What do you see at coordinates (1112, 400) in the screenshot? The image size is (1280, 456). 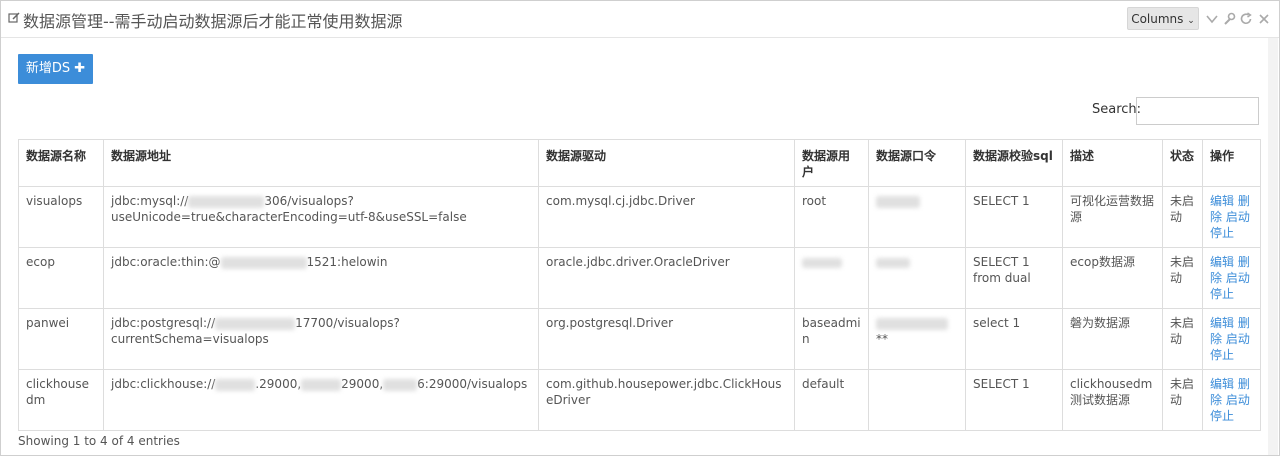 I see `desc-cell: clickhousedm测试数据源` at bounding box center [1112, 400].